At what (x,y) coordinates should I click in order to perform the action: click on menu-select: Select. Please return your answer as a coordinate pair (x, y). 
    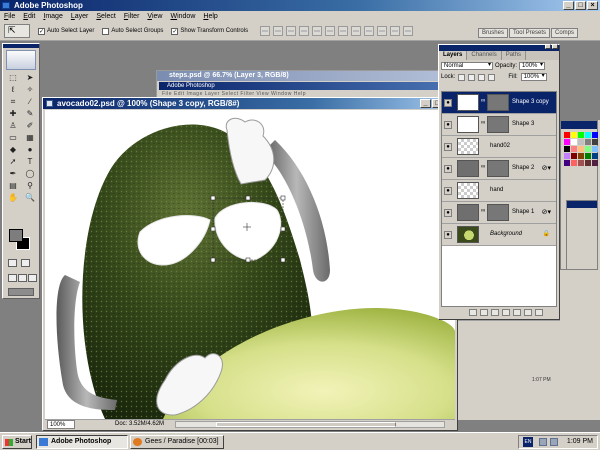
    Looking at the image, I should click on (105, 16).